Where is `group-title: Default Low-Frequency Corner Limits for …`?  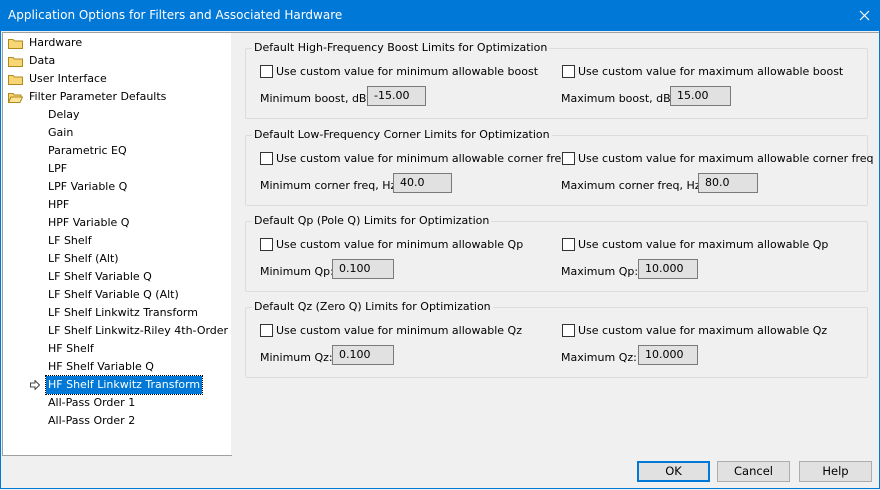
group-title: Default Low-Frequency Corner Limits for … is located at coordinates (402, 134).